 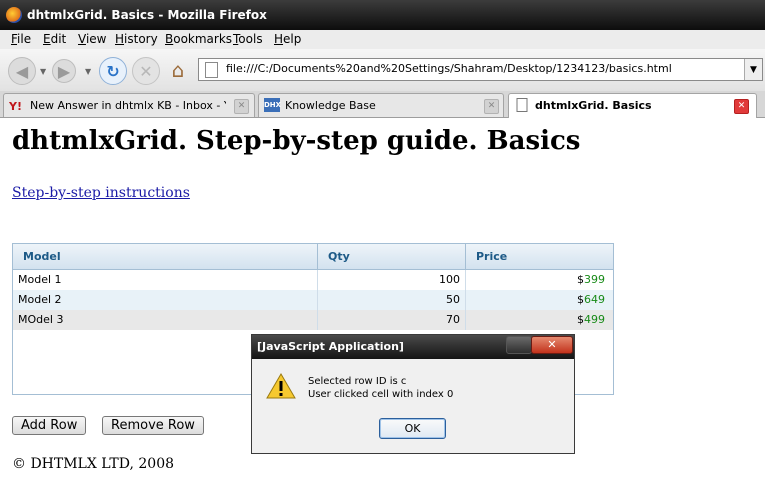 I want to click on close-icon: ✕, so click(x=552, y=344).